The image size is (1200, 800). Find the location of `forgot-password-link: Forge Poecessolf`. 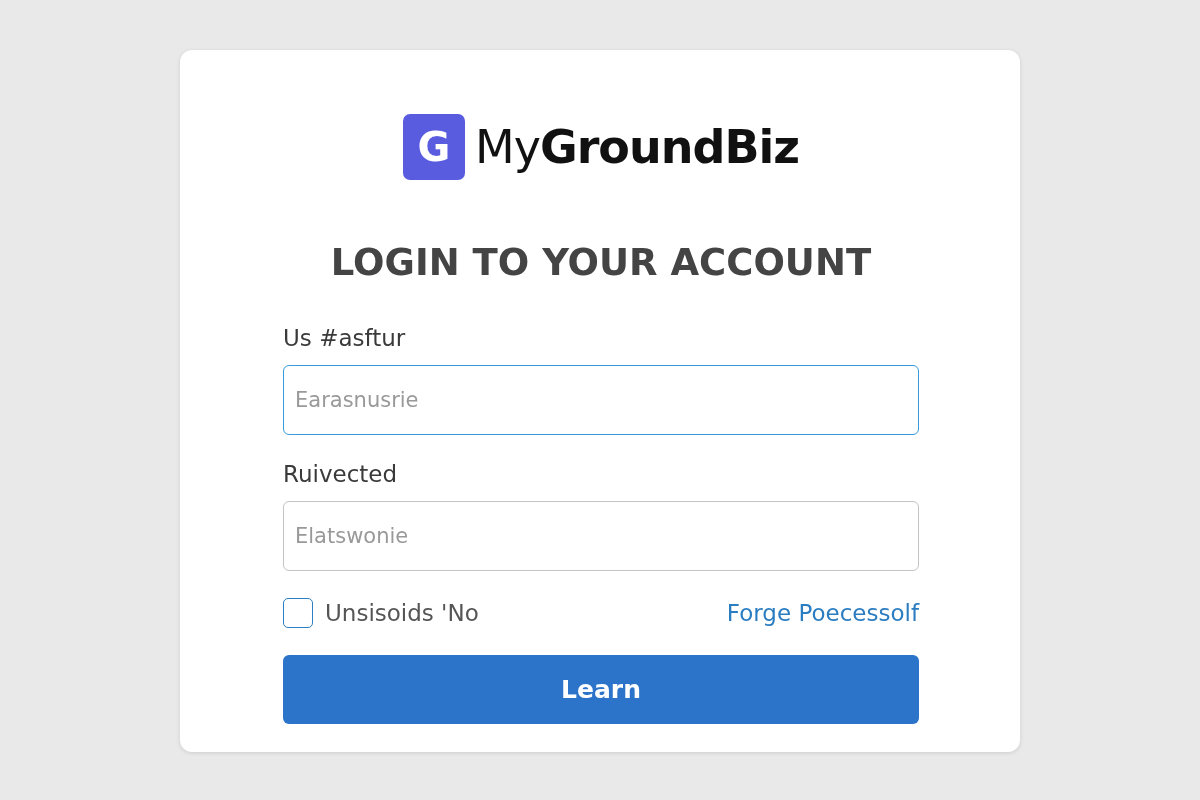

forgot-password-link: Forge Poecessolf is located at coordinates (822, 613).